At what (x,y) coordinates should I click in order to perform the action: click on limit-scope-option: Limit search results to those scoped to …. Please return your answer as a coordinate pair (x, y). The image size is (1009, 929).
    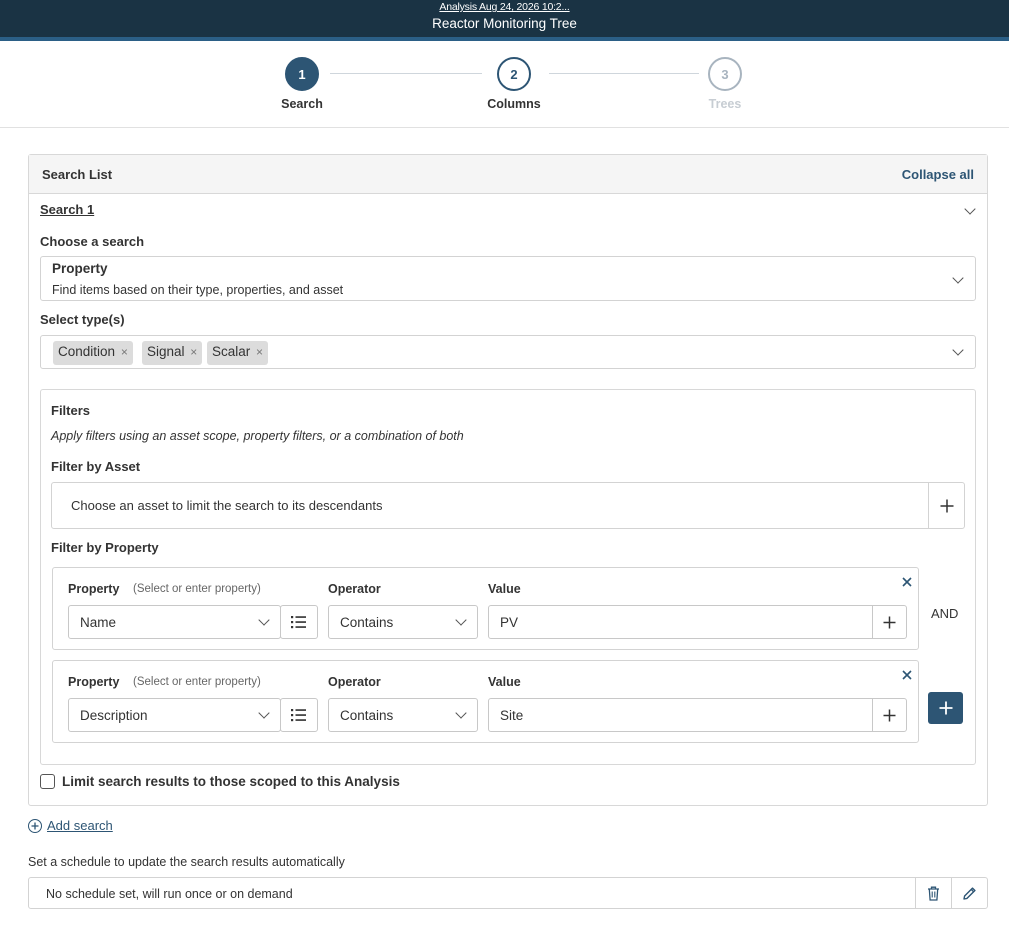
    Looking at the image, I should click on (220, 781).